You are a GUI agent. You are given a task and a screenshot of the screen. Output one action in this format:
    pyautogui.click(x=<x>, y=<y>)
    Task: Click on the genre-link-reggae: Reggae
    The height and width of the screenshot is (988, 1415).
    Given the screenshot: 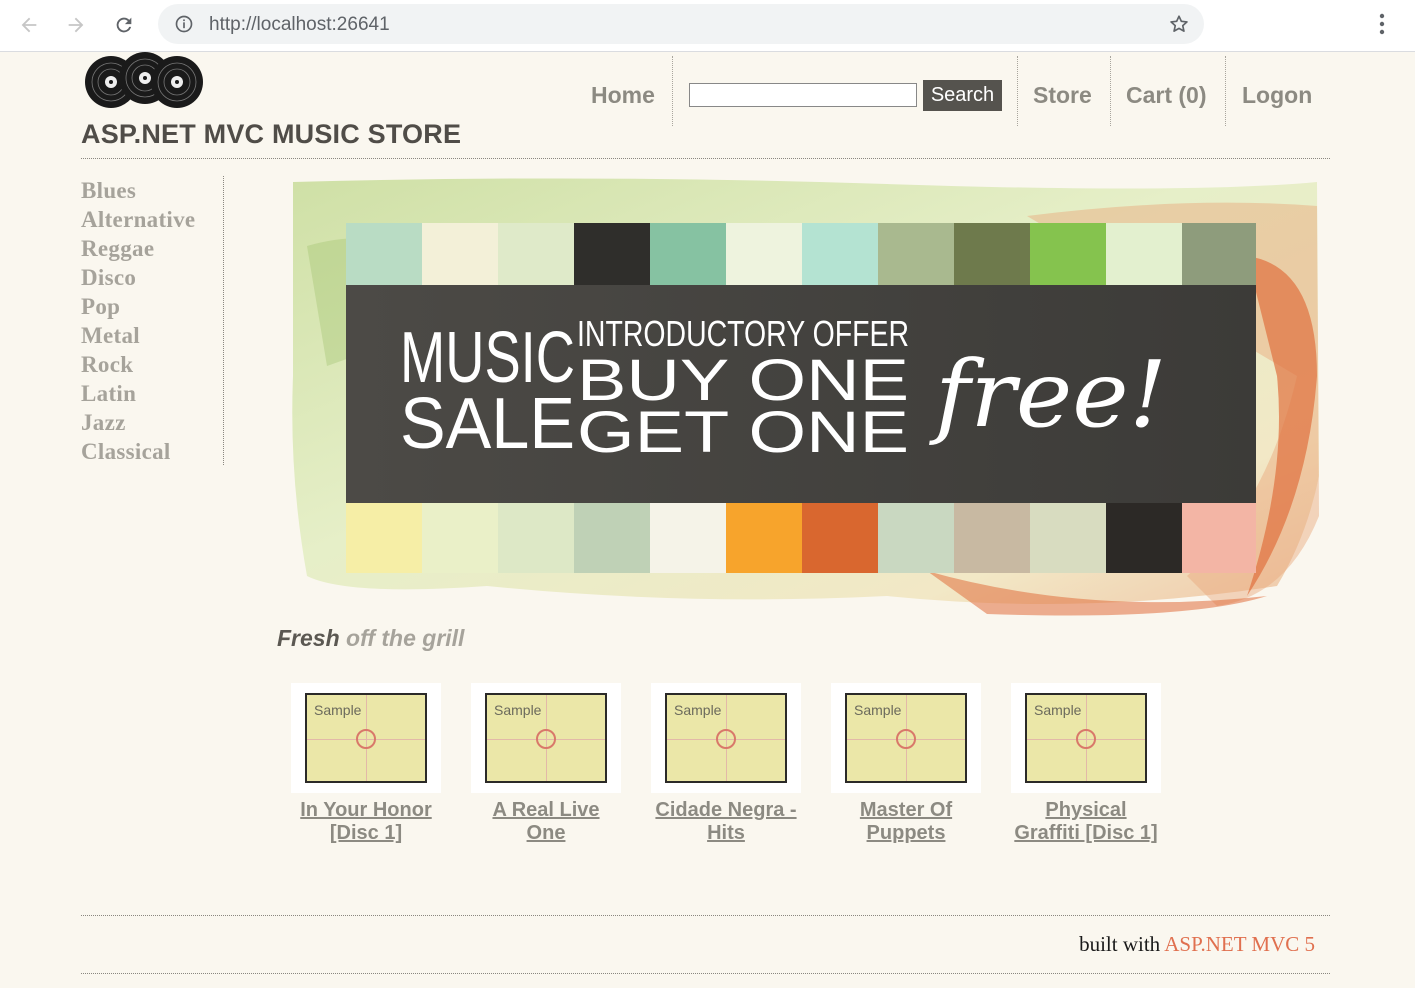 What is the action you would take?
    pyautogui.click(x=152, y=248)
    